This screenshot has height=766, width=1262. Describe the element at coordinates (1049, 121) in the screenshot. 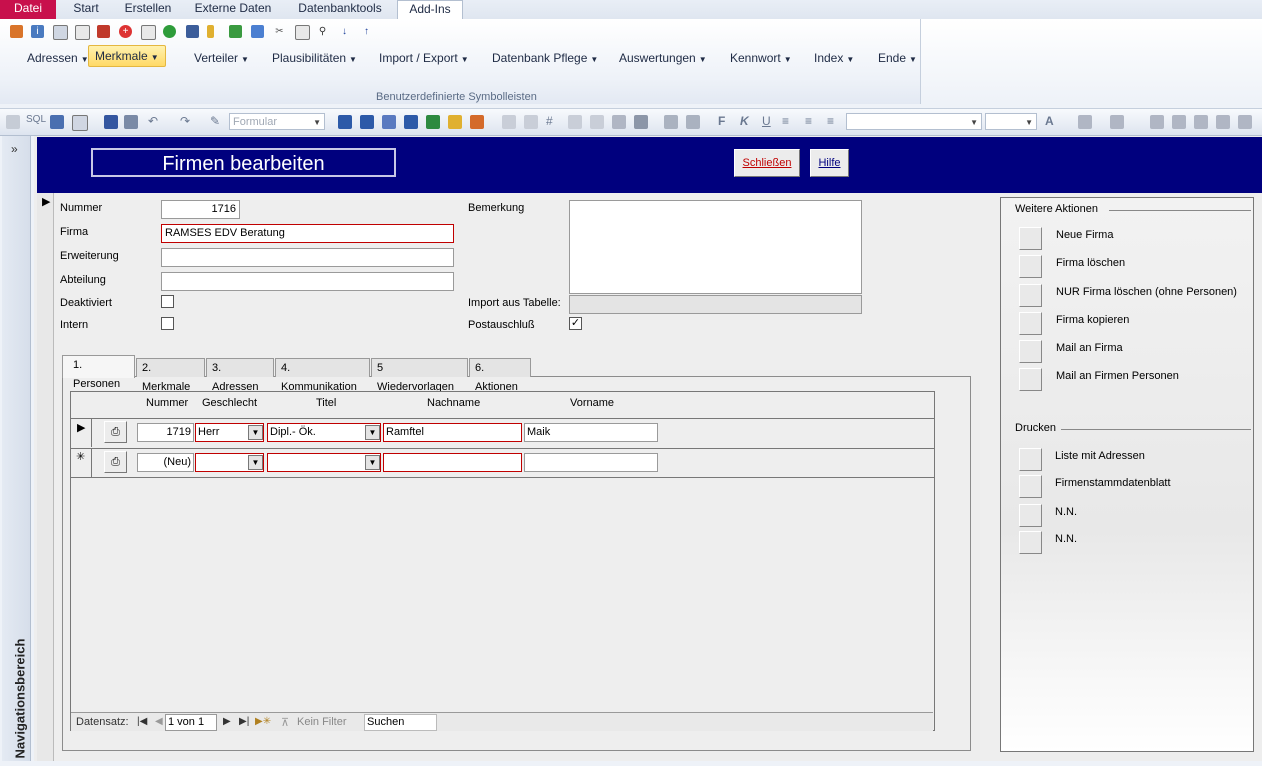

I see `font-color-icon: A` at that location.